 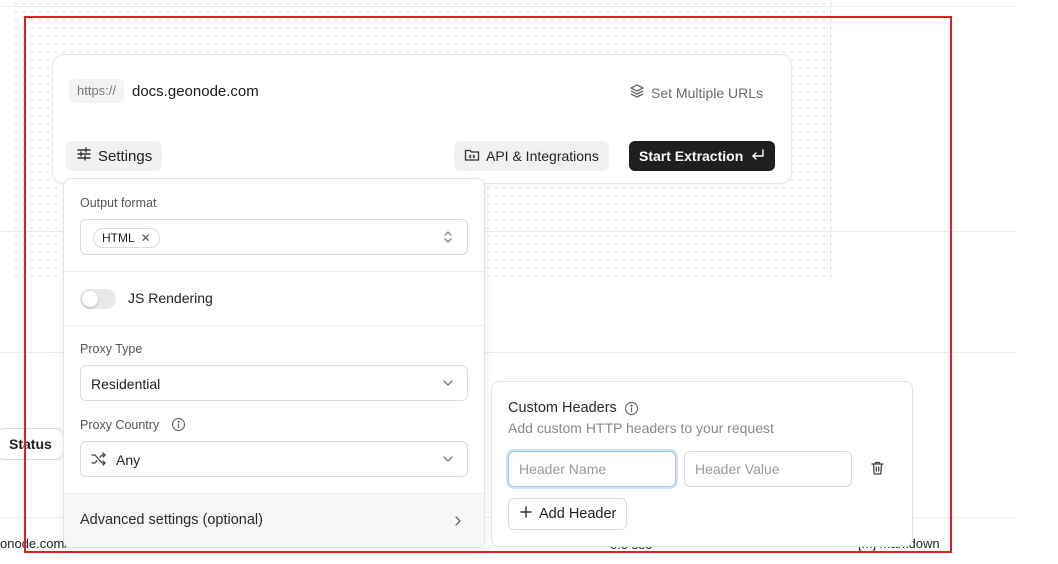 I want to click on chevron-updown-icon, so click(x=448, y=239).